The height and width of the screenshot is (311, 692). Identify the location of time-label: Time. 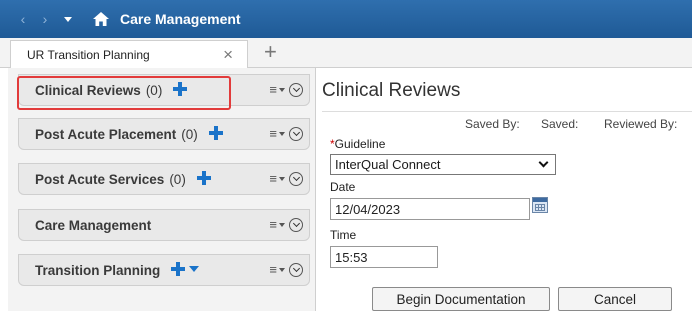
(343, 235).